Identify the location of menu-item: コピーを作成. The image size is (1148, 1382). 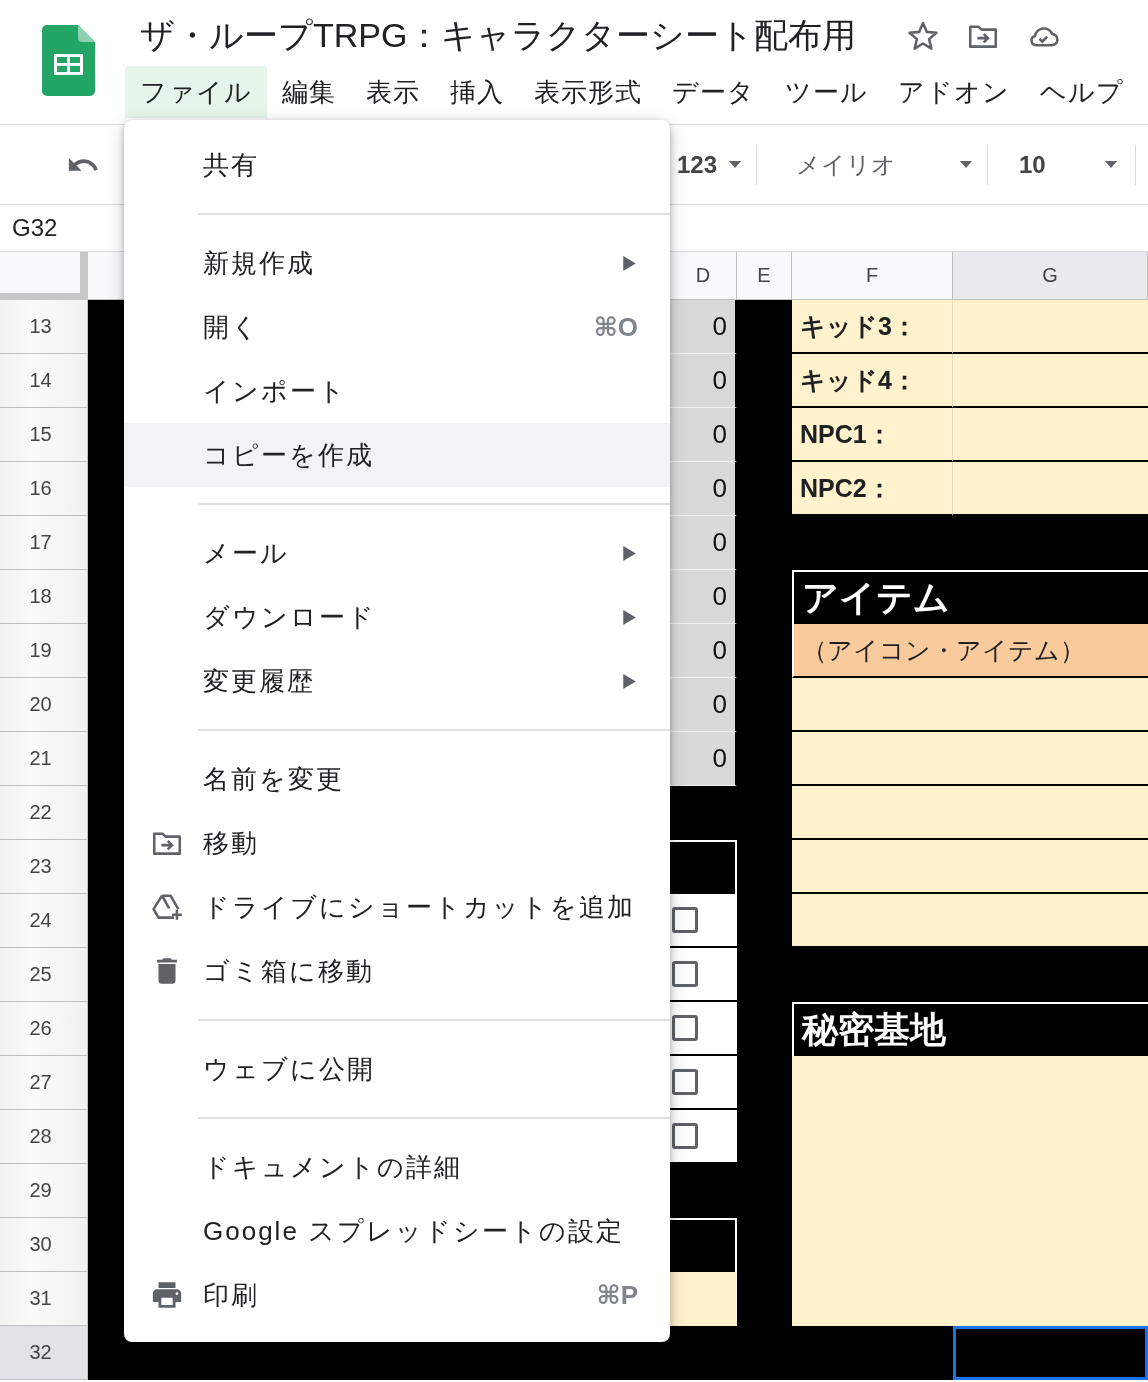
(397, 455).